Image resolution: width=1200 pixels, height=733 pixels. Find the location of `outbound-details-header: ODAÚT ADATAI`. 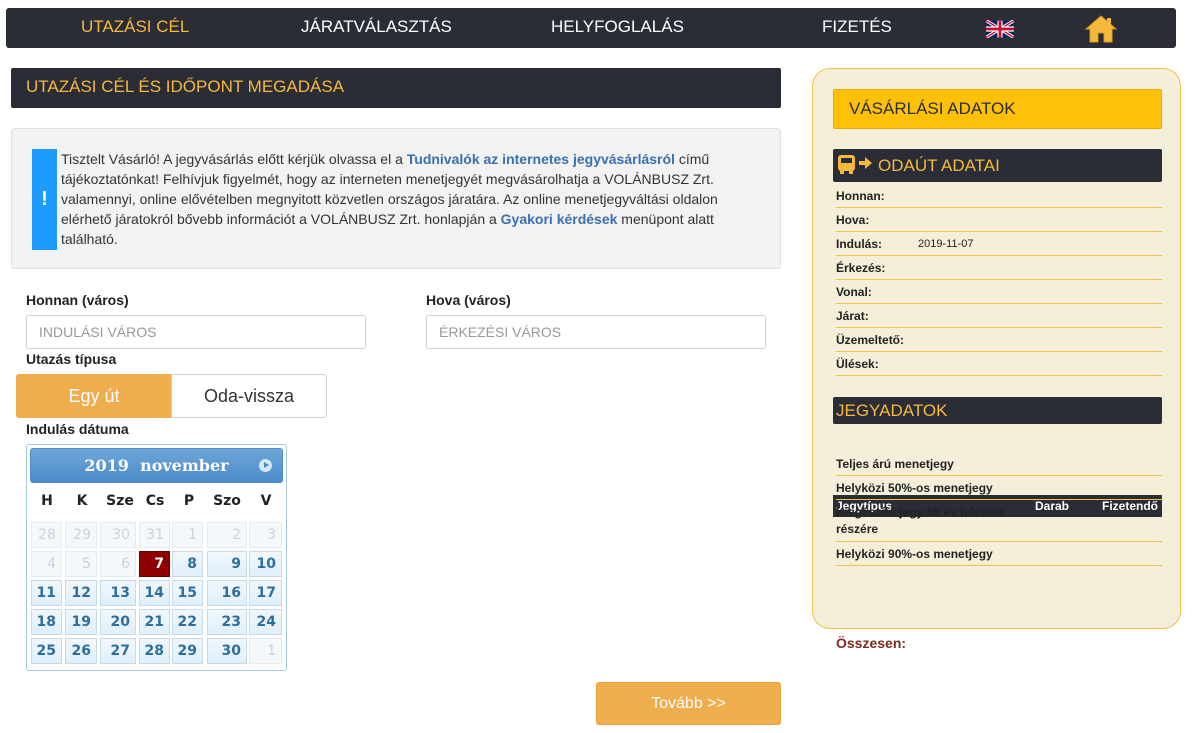

outbound-details-header: ODAÚT ADATAI is located at coordinates (997, 165).